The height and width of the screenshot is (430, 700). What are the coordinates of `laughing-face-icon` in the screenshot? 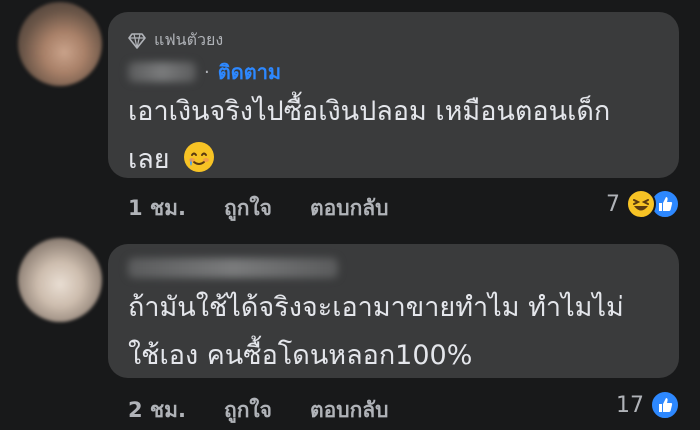 It's located at (641, 204).